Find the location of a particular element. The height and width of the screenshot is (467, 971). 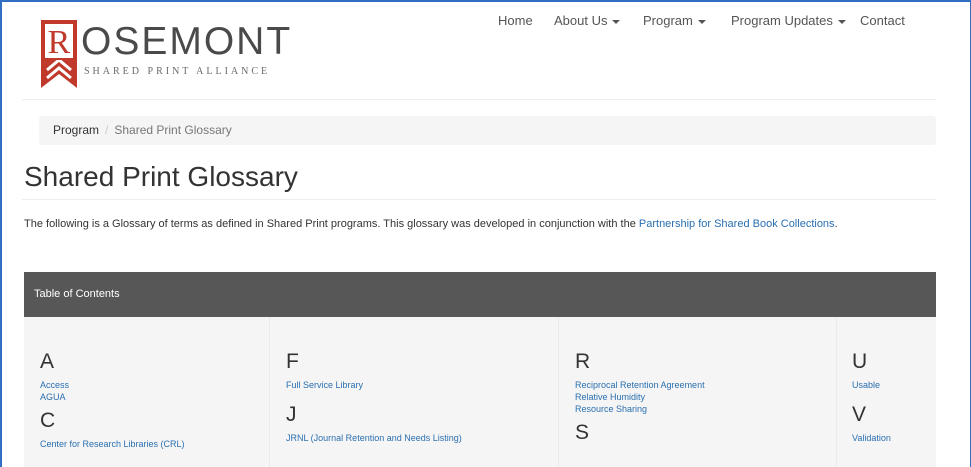

nav-contact-label: Contact is located at coordinates (882, 20).